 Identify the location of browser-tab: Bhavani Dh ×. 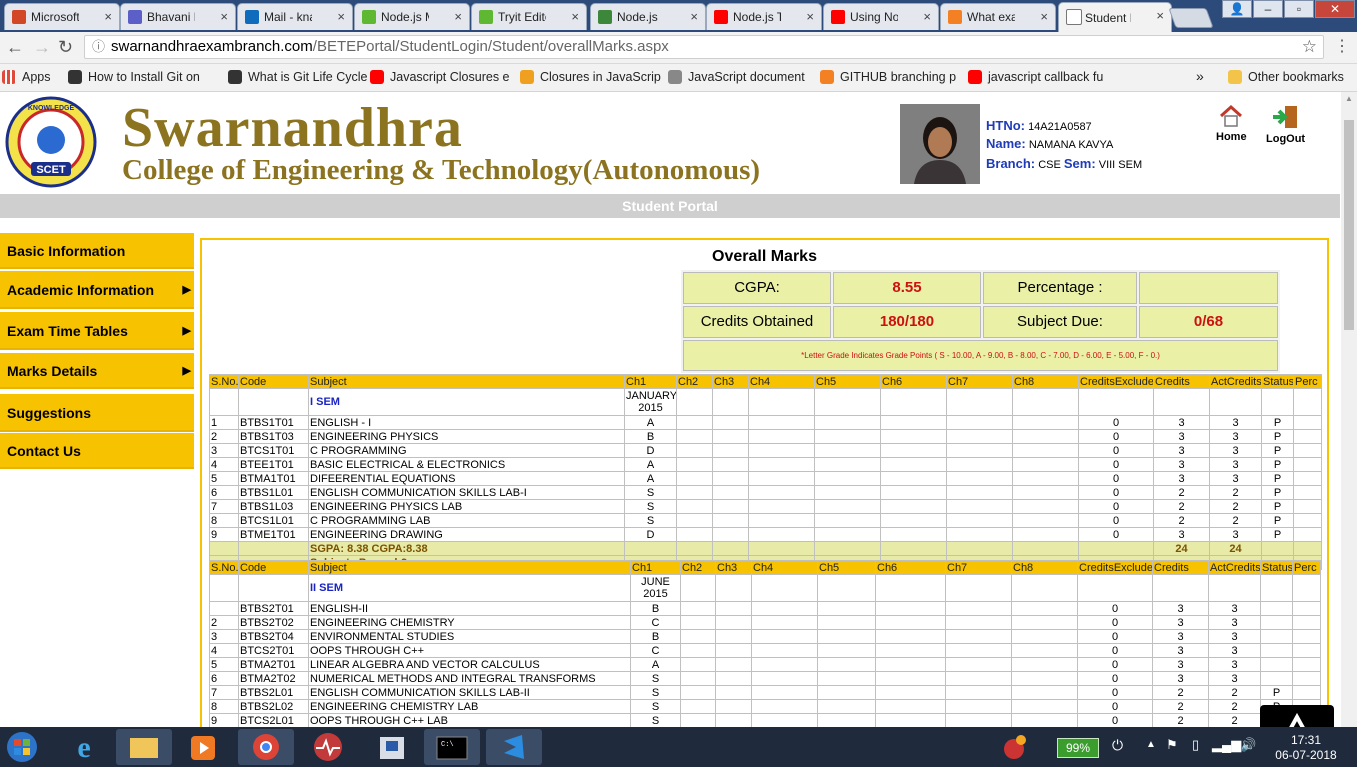
(178, 16).